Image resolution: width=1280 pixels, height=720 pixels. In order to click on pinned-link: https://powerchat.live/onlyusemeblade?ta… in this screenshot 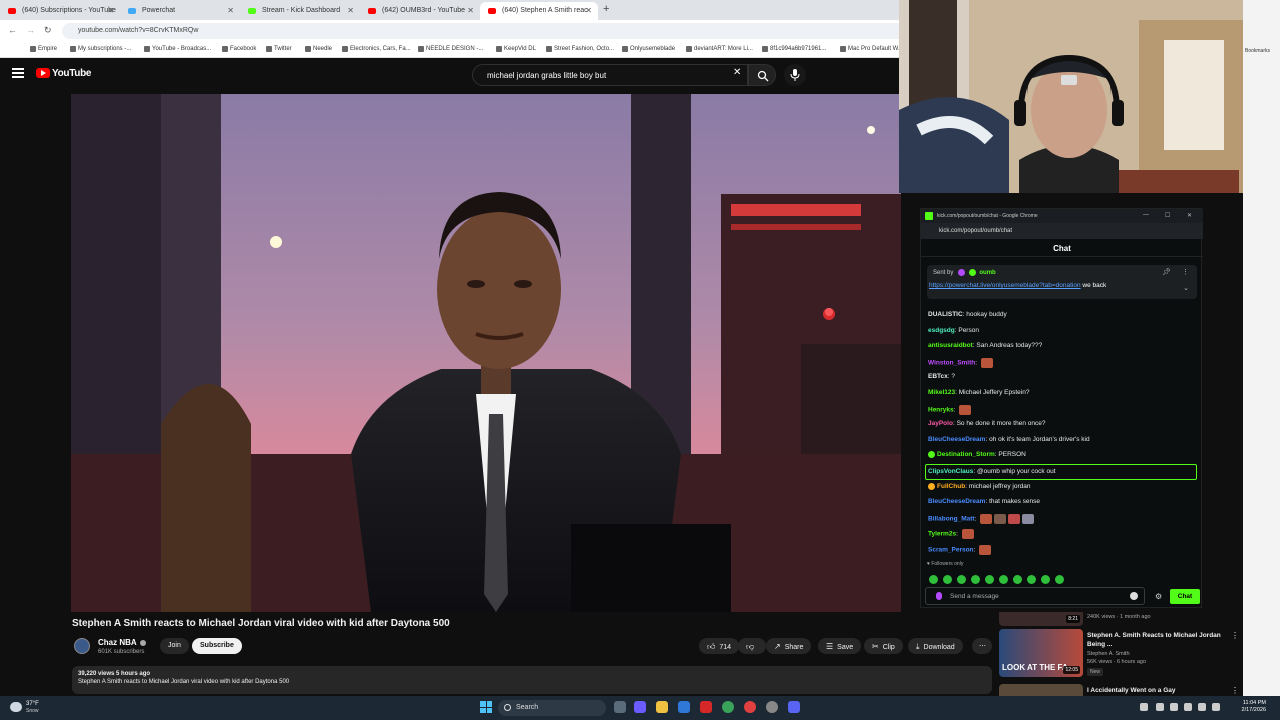, I will do `click(1005, 285)`.